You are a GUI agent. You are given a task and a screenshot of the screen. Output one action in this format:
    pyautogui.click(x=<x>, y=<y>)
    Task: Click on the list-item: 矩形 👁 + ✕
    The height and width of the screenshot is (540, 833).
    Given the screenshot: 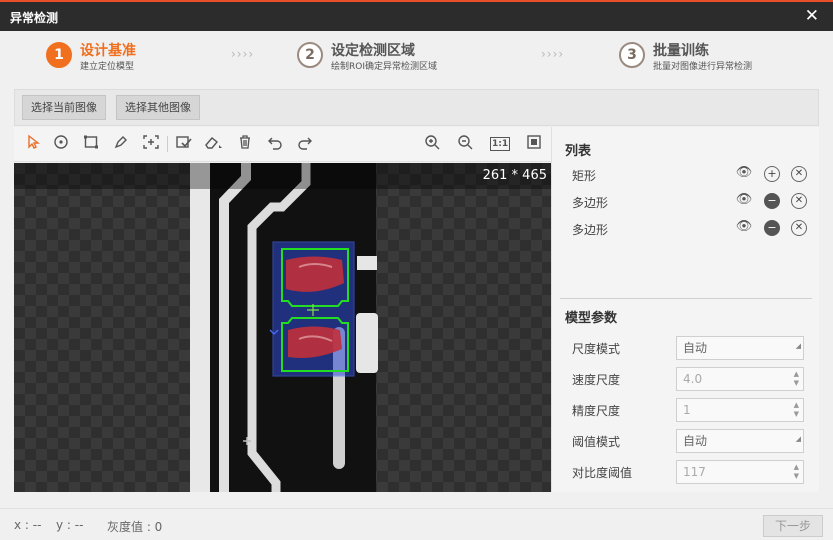 What is the action you would take?
    pyautogui.click(x=692, y=175)
    